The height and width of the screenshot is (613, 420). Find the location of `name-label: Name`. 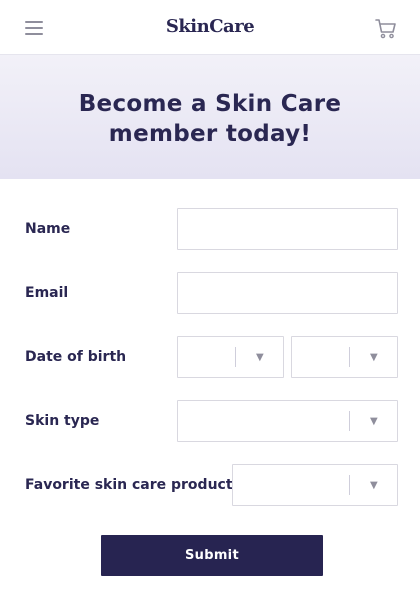

name-label: Name is located at coordinates (48, 229).